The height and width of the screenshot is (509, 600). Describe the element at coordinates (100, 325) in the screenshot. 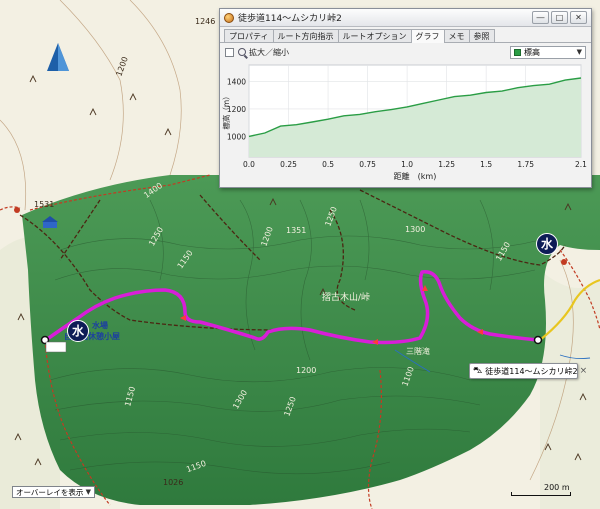

I see `spring-label: 水場` at that location.